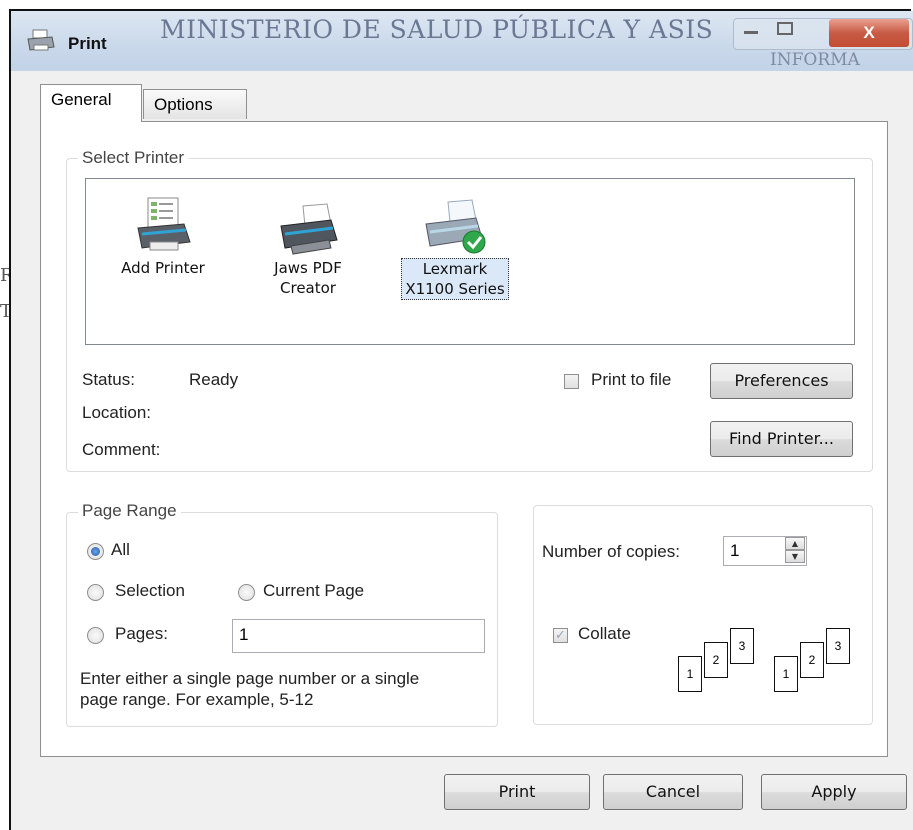  I want to click on minimize-button, so click(751, 33).